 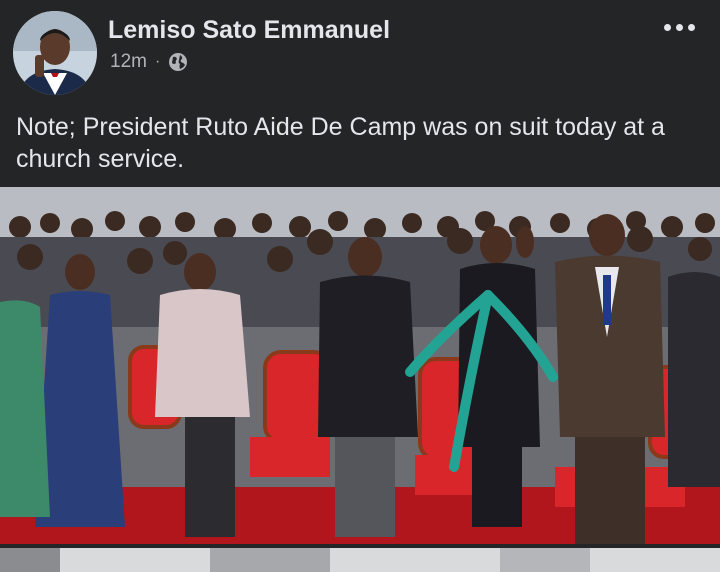 I want to click on second-photo-image, so click(x=360, y=560).